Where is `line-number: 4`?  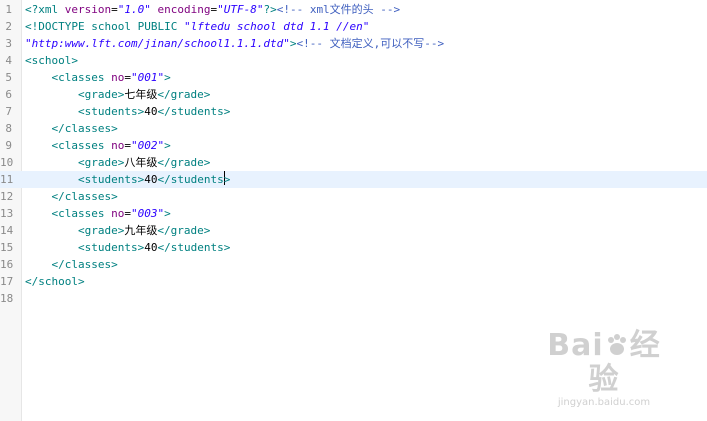 line-number: 4 is located at coordinates (8, 60).